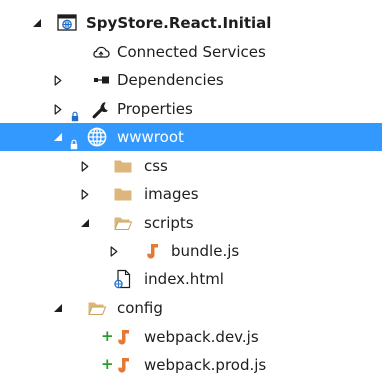  I want to click on tree-row-properties: Properties, so click(191, 109).